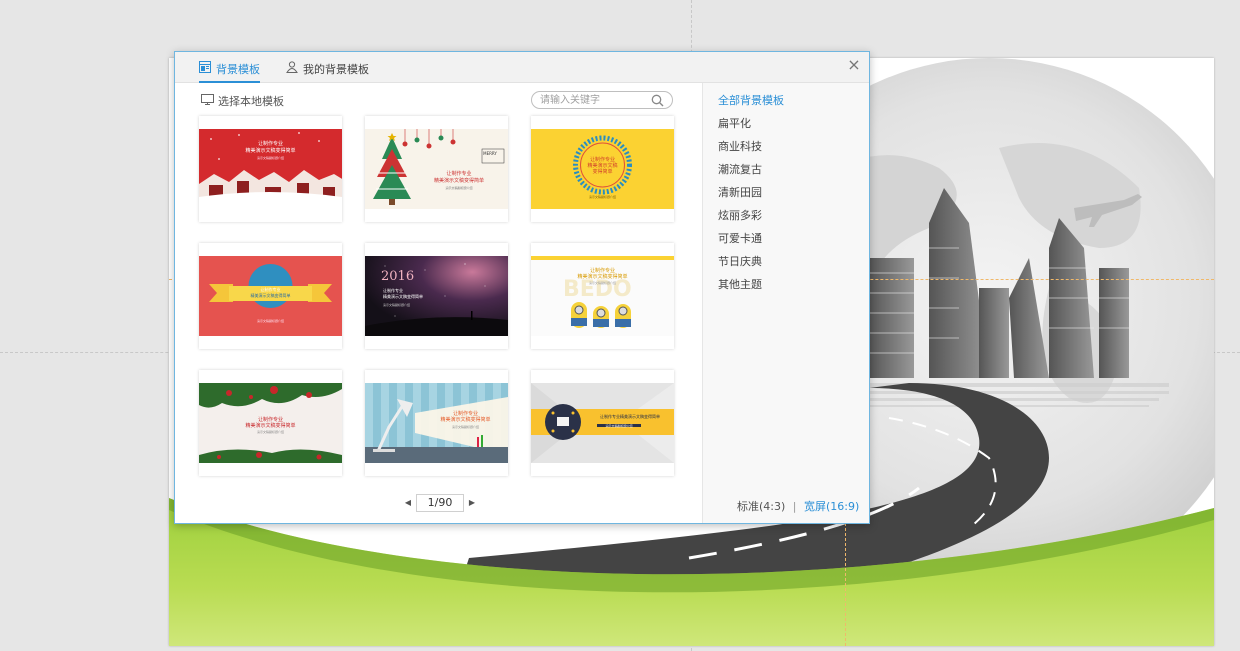  What do you see at coordinates (740, 238) in the screenshot?
I see `category-cartoon: 可爱卡通` at bounding box center [740, 238].